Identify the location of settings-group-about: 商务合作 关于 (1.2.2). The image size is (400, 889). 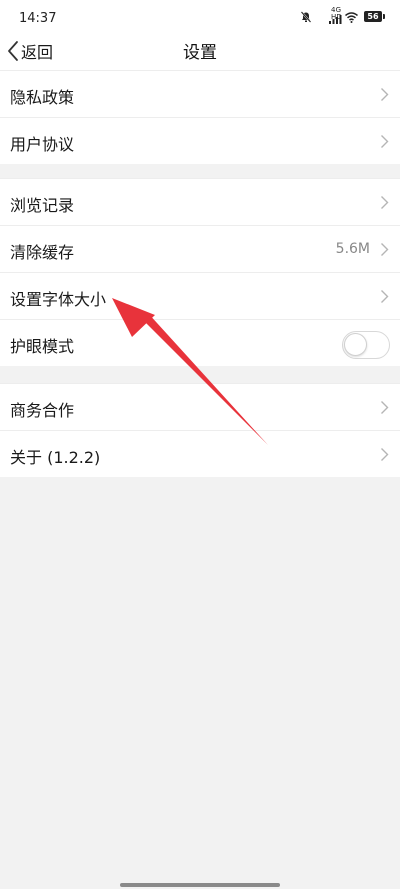
(200, 430).